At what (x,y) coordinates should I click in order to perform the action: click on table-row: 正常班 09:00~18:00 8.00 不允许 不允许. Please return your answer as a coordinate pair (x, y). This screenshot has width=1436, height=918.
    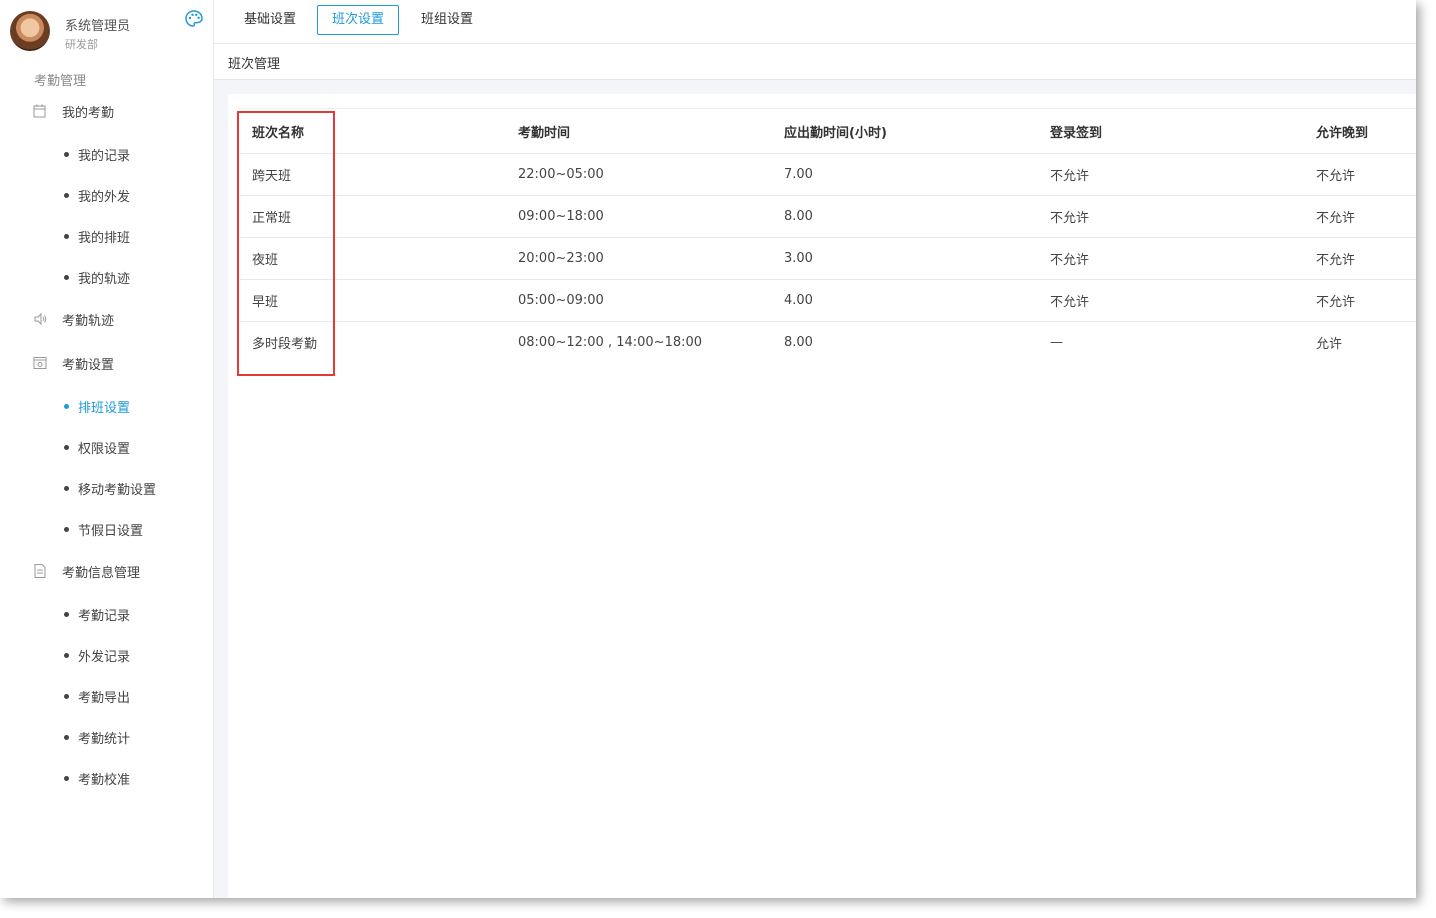
    Looking at the image, I should click on (828, 216).